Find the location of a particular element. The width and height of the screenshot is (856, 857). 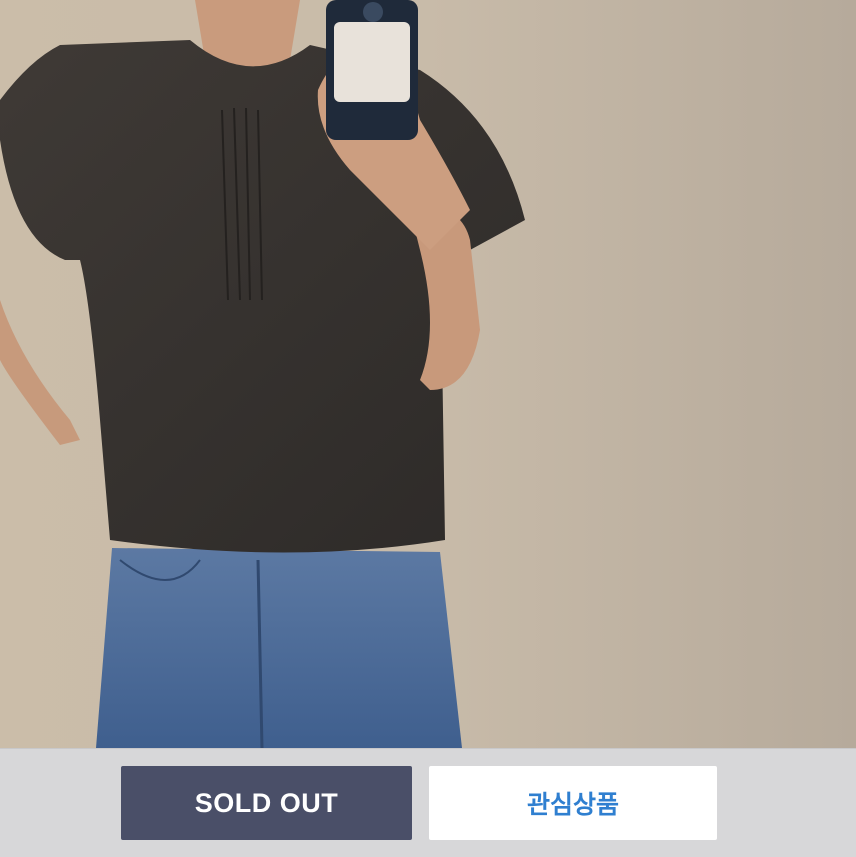

wishlist-label: 관심상품 is located at coordinates (572, 804).